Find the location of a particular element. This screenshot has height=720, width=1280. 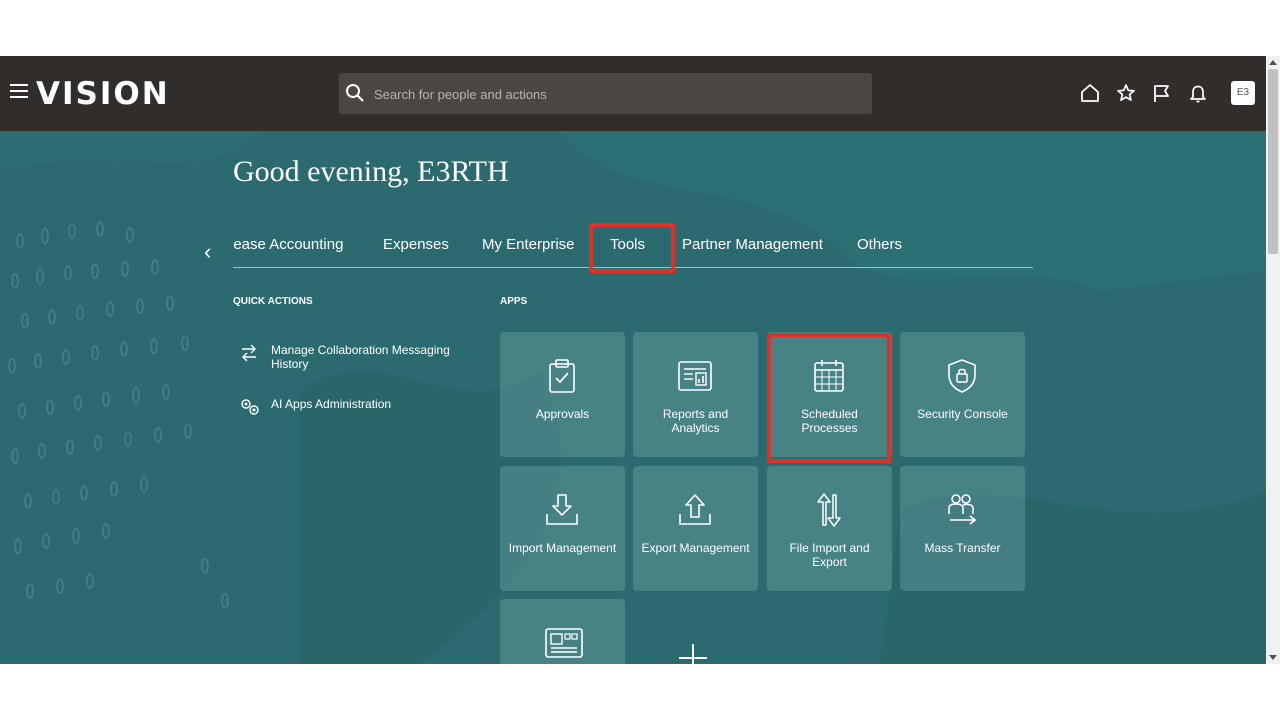

people-transfer-icon is located at coordinates (962, 509).